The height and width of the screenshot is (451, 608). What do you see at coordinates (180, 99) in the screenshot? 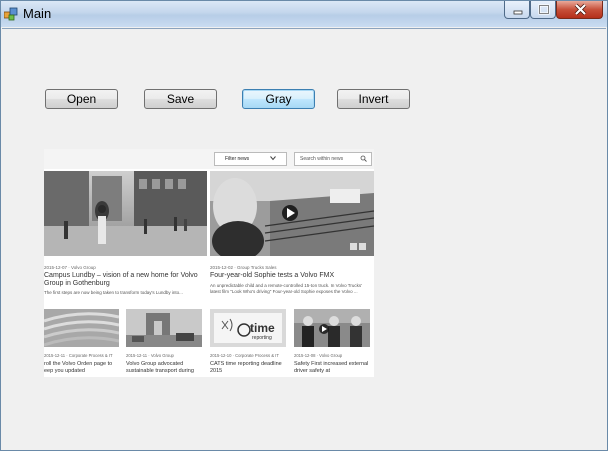
I see `save-button: Save` at bounding box center [180, 99].